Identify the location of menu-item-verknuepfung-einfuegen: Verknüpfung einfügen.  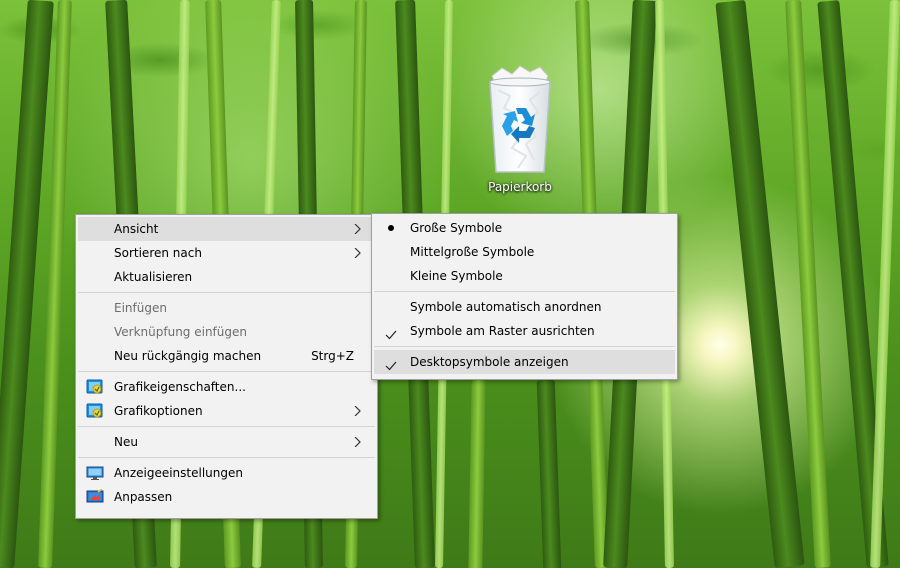
(226, 332).